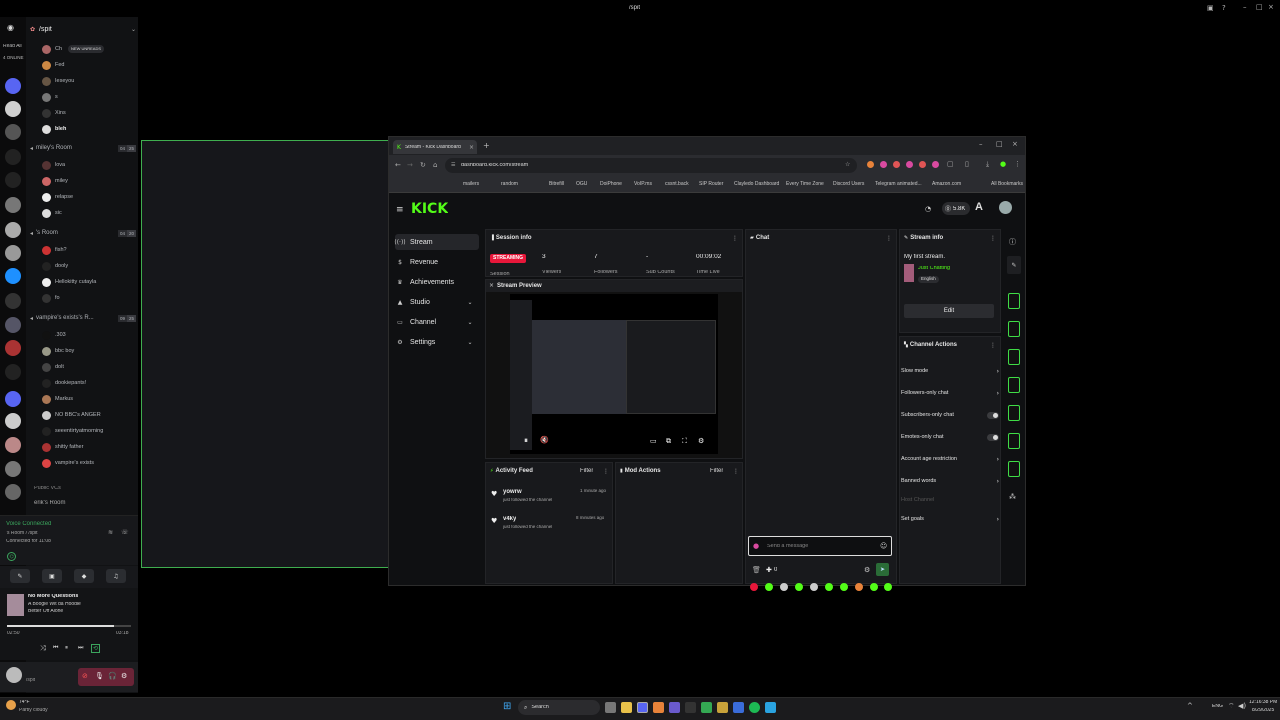  Describe the element at coordinates (437, 322) in the screenshot. I see `nav-channel: ▭ Channel ⌄` at that location.